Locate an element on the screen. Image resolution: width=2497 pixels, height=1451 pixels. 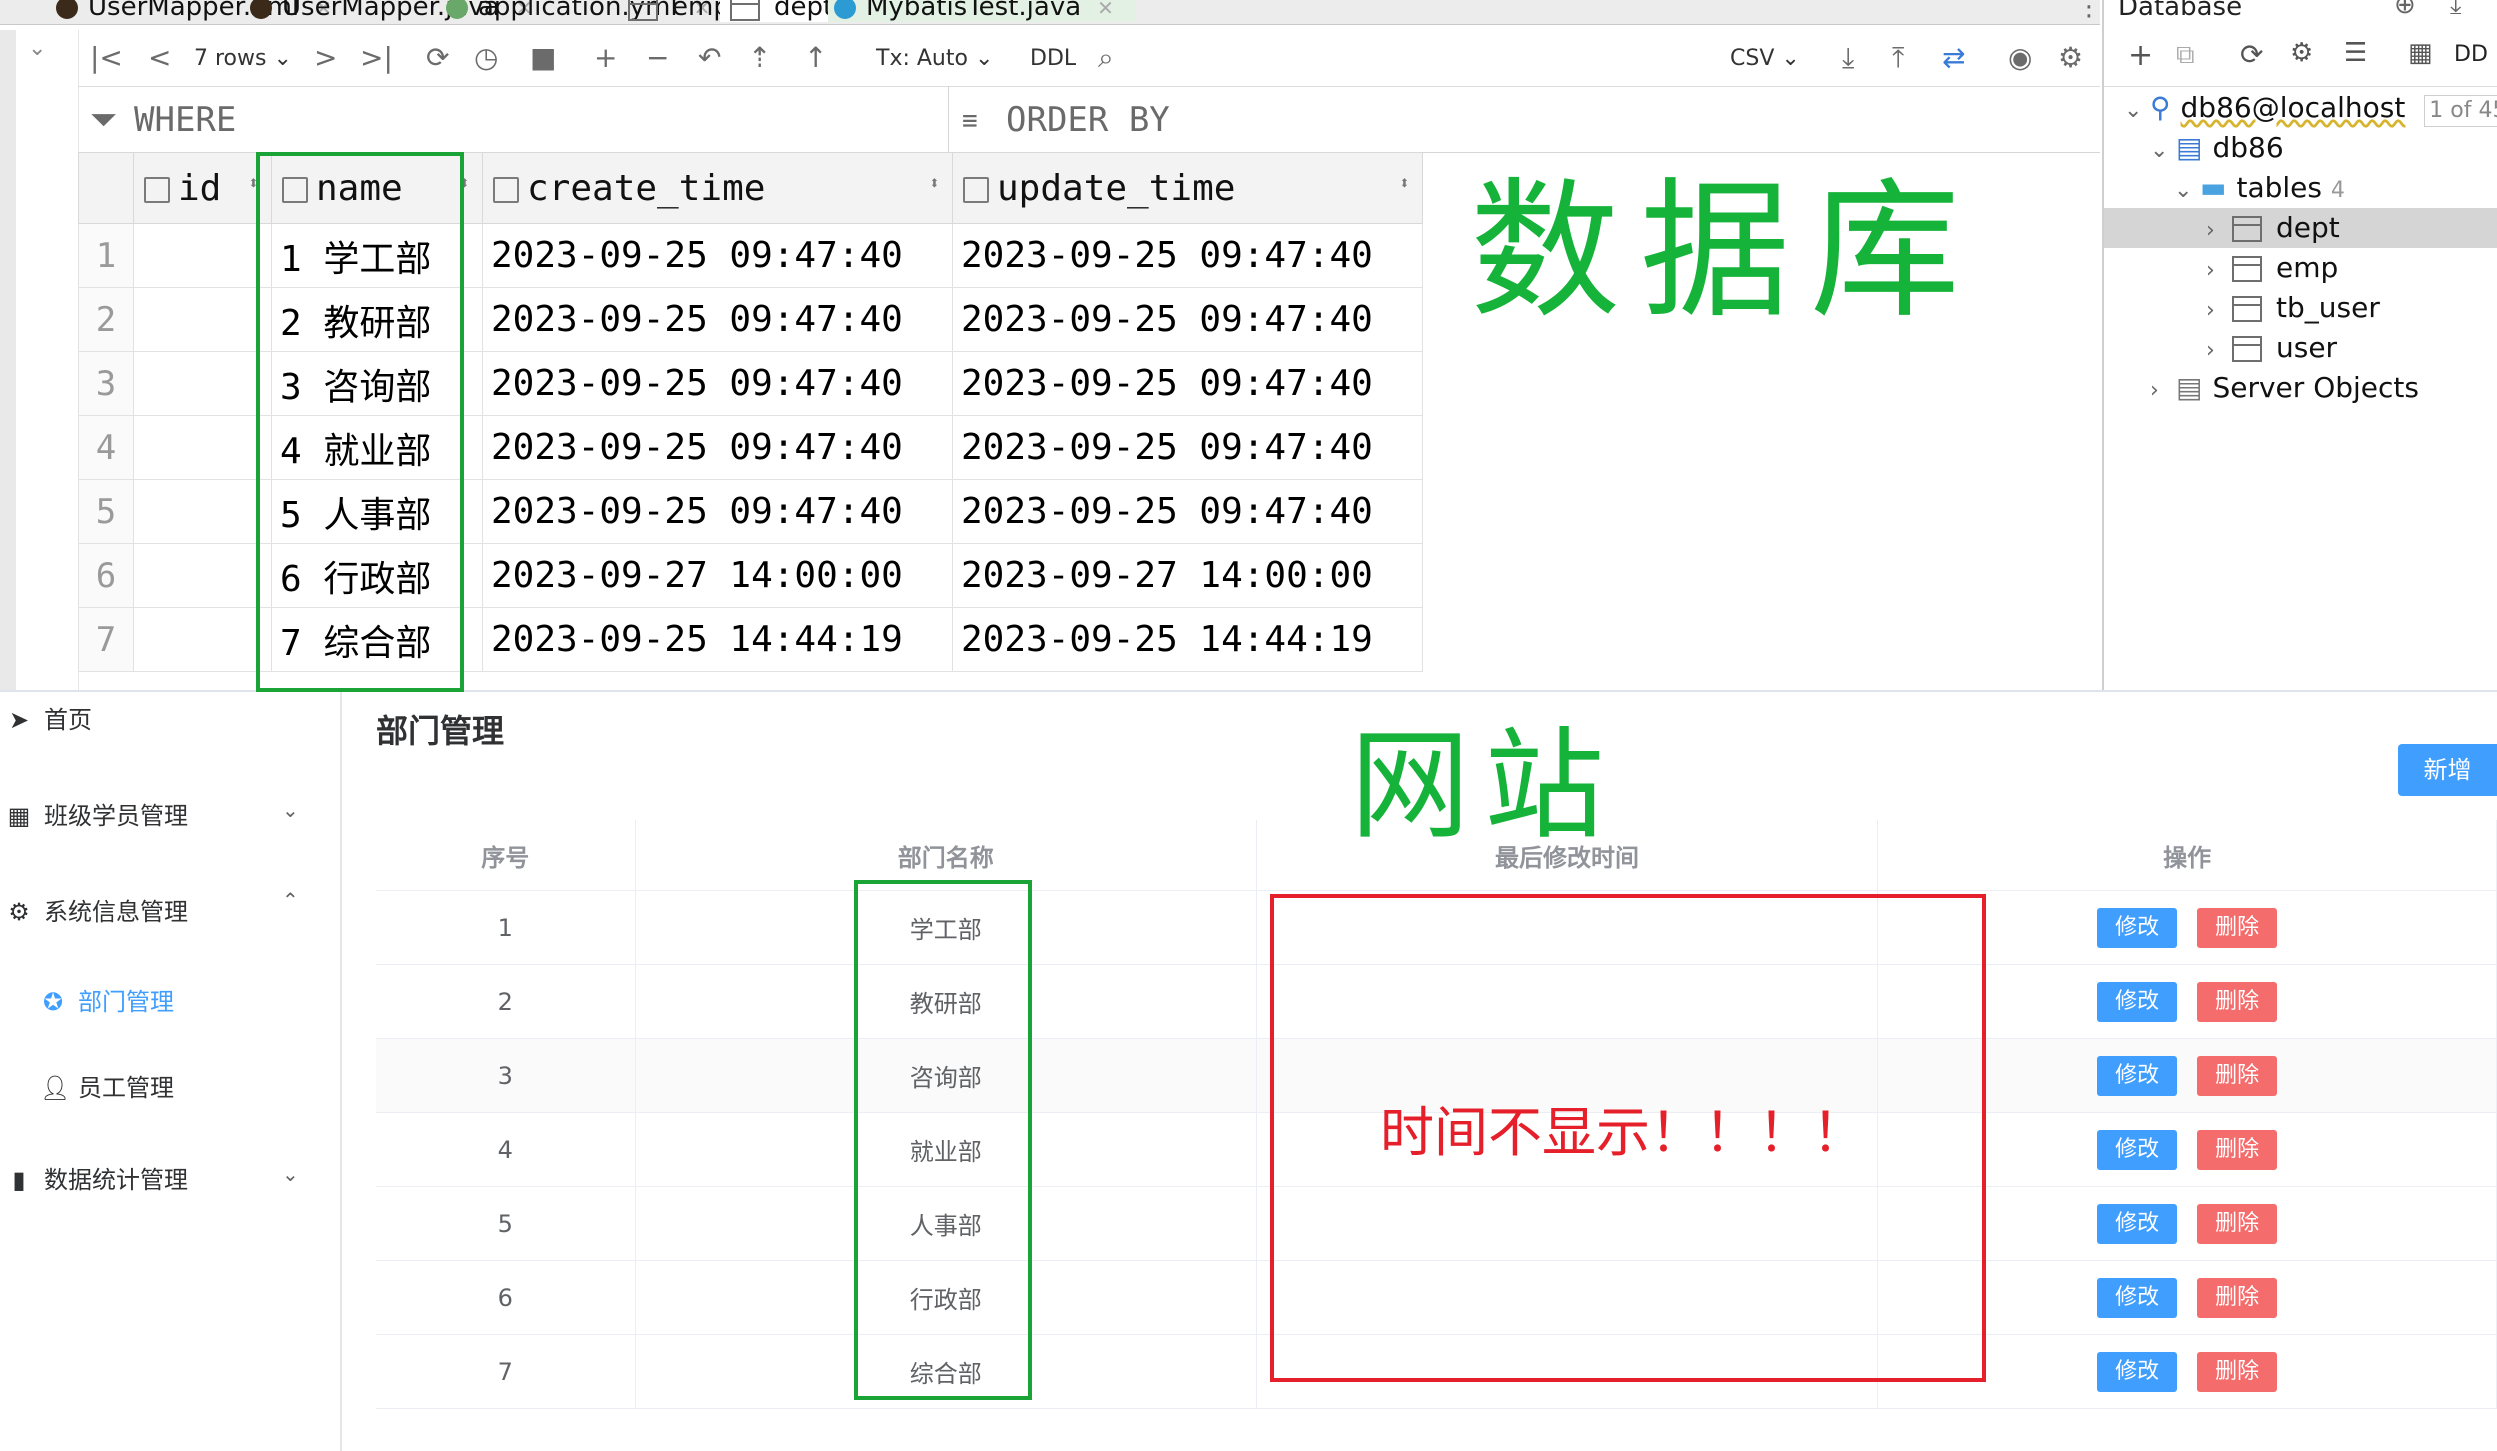
column-header-create-time: create_time ⬍ is located at coordinates (717, 188).